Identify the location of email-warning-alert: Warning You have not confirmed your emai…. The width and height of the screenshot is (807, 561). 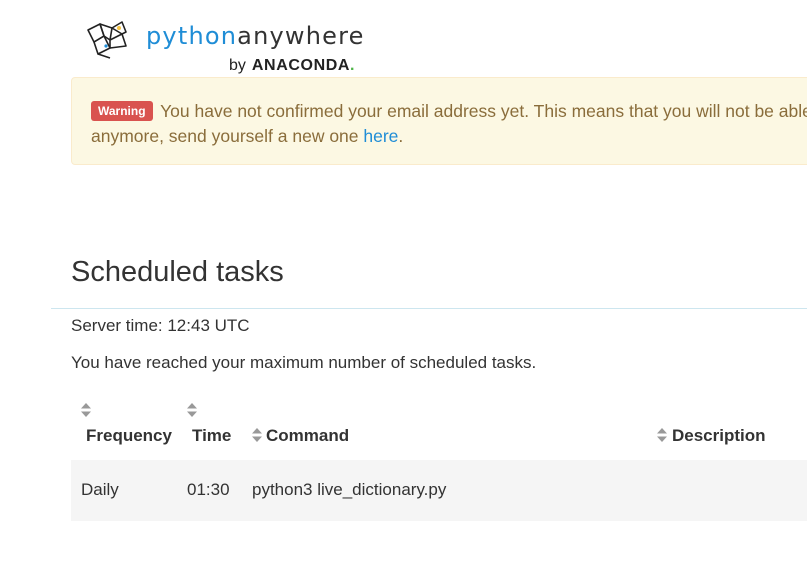
(439, 121).